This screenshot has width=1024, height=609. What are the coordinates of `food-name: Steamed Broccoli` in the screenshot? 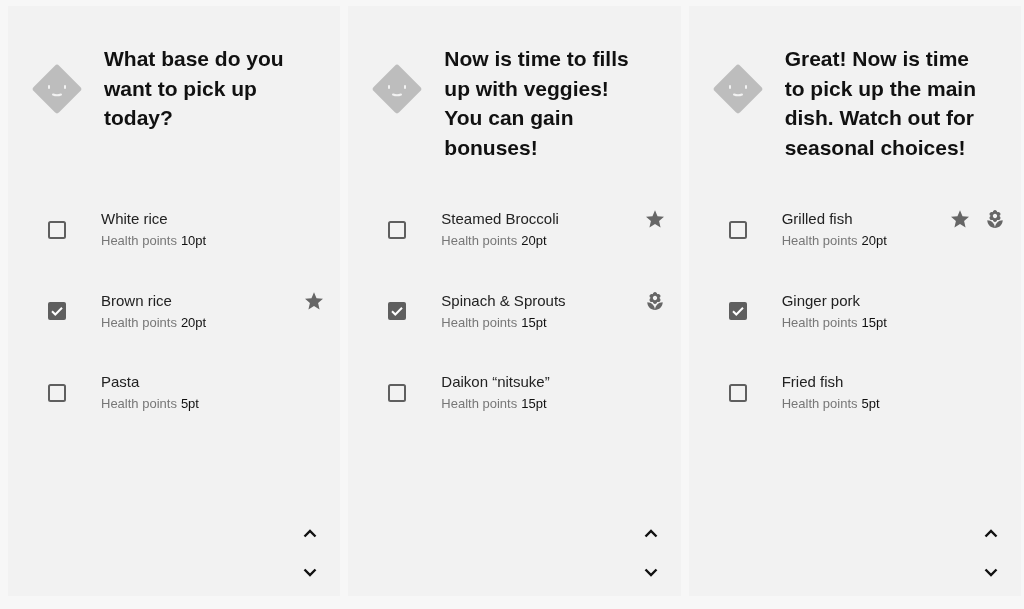 It's located at (500, 219).